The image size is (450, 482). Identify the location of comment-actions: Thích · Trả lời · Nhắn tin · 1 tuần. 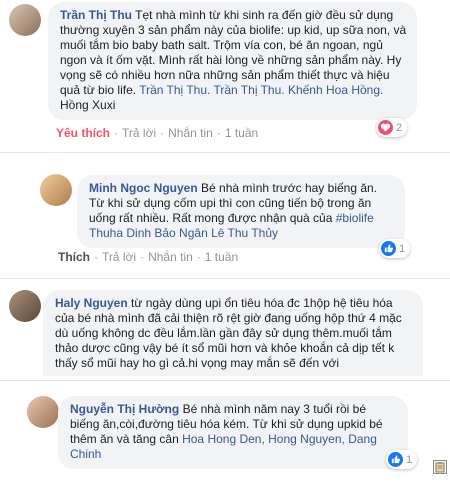
(148, 257).